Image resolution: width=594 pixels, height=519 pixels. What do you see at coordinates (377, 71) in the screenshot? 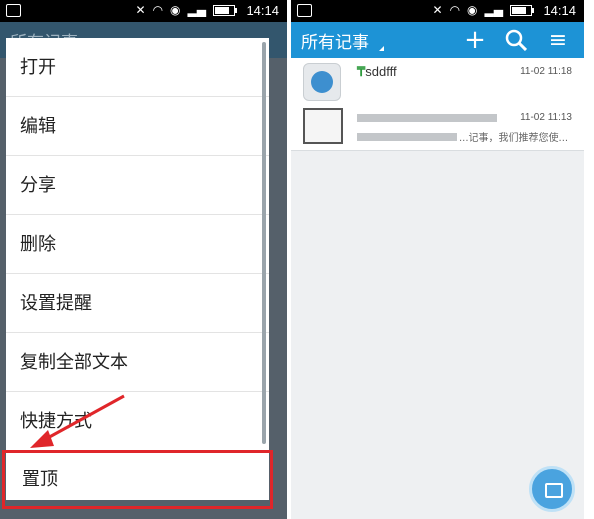
I see `note-title: ₸sddfff` at bounding box center [377, 71].